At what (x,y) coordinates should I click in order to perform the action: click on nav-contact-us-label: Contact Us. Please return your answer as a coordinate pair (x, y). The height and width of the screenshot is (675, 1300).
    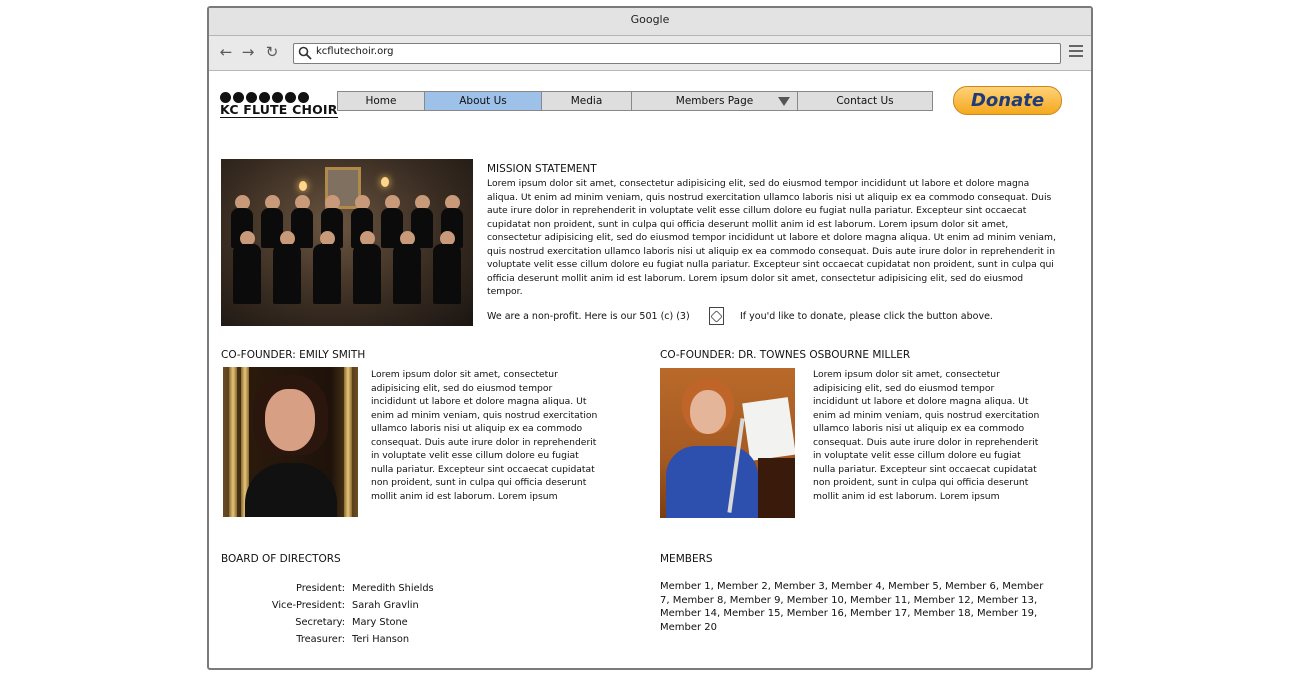
    Looking at the image, I should click on (865, 101).